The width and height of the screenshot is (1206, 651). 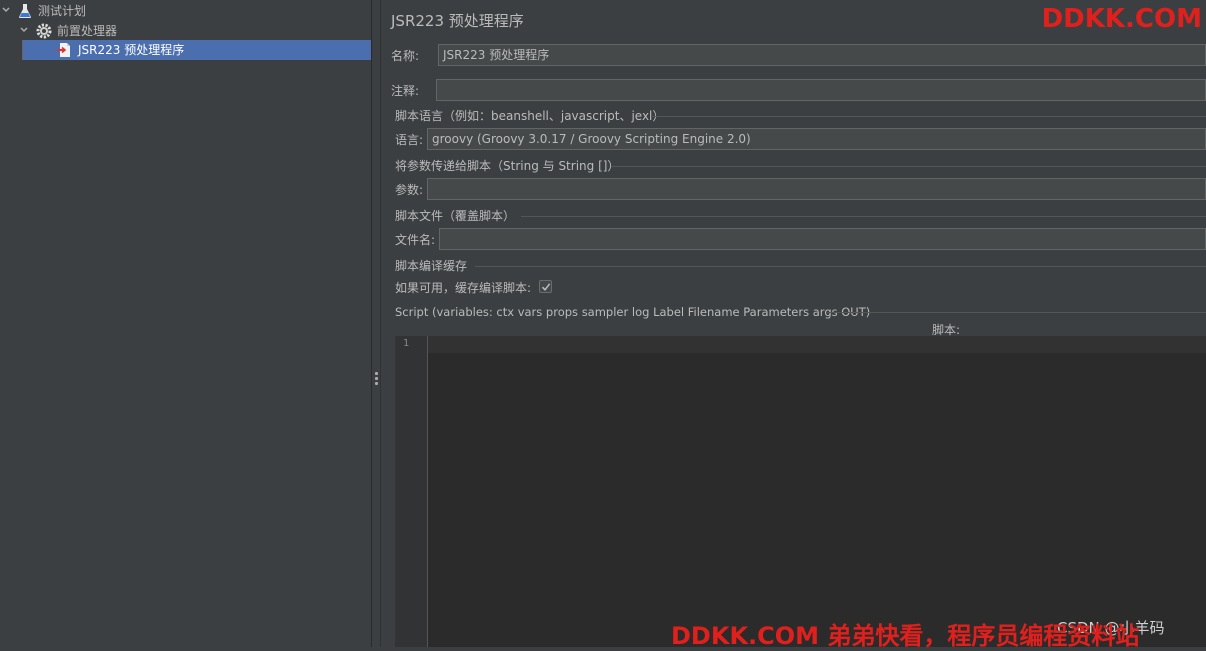 I want to click on filename-label: 文件名:, so click(x=415, y=240).